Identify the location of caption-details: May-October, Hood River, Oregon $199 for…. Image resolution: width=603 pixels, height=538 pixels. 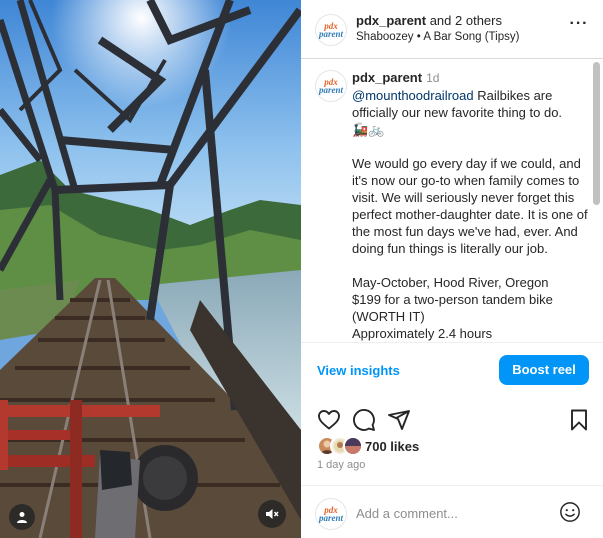
(471, 308).